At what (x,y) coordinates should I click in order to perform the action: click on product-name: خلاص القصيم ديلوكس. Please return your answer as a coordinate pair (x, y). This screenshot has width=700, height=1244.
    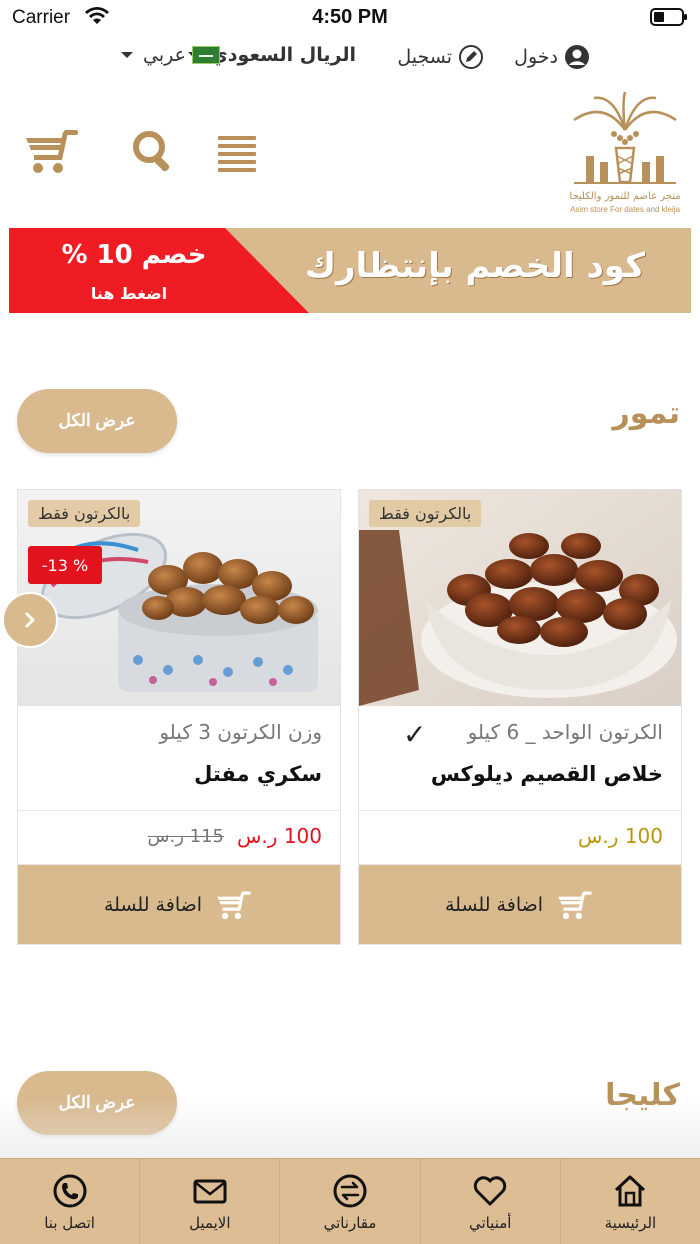
    Looking at the image, I should click on (547, 774).